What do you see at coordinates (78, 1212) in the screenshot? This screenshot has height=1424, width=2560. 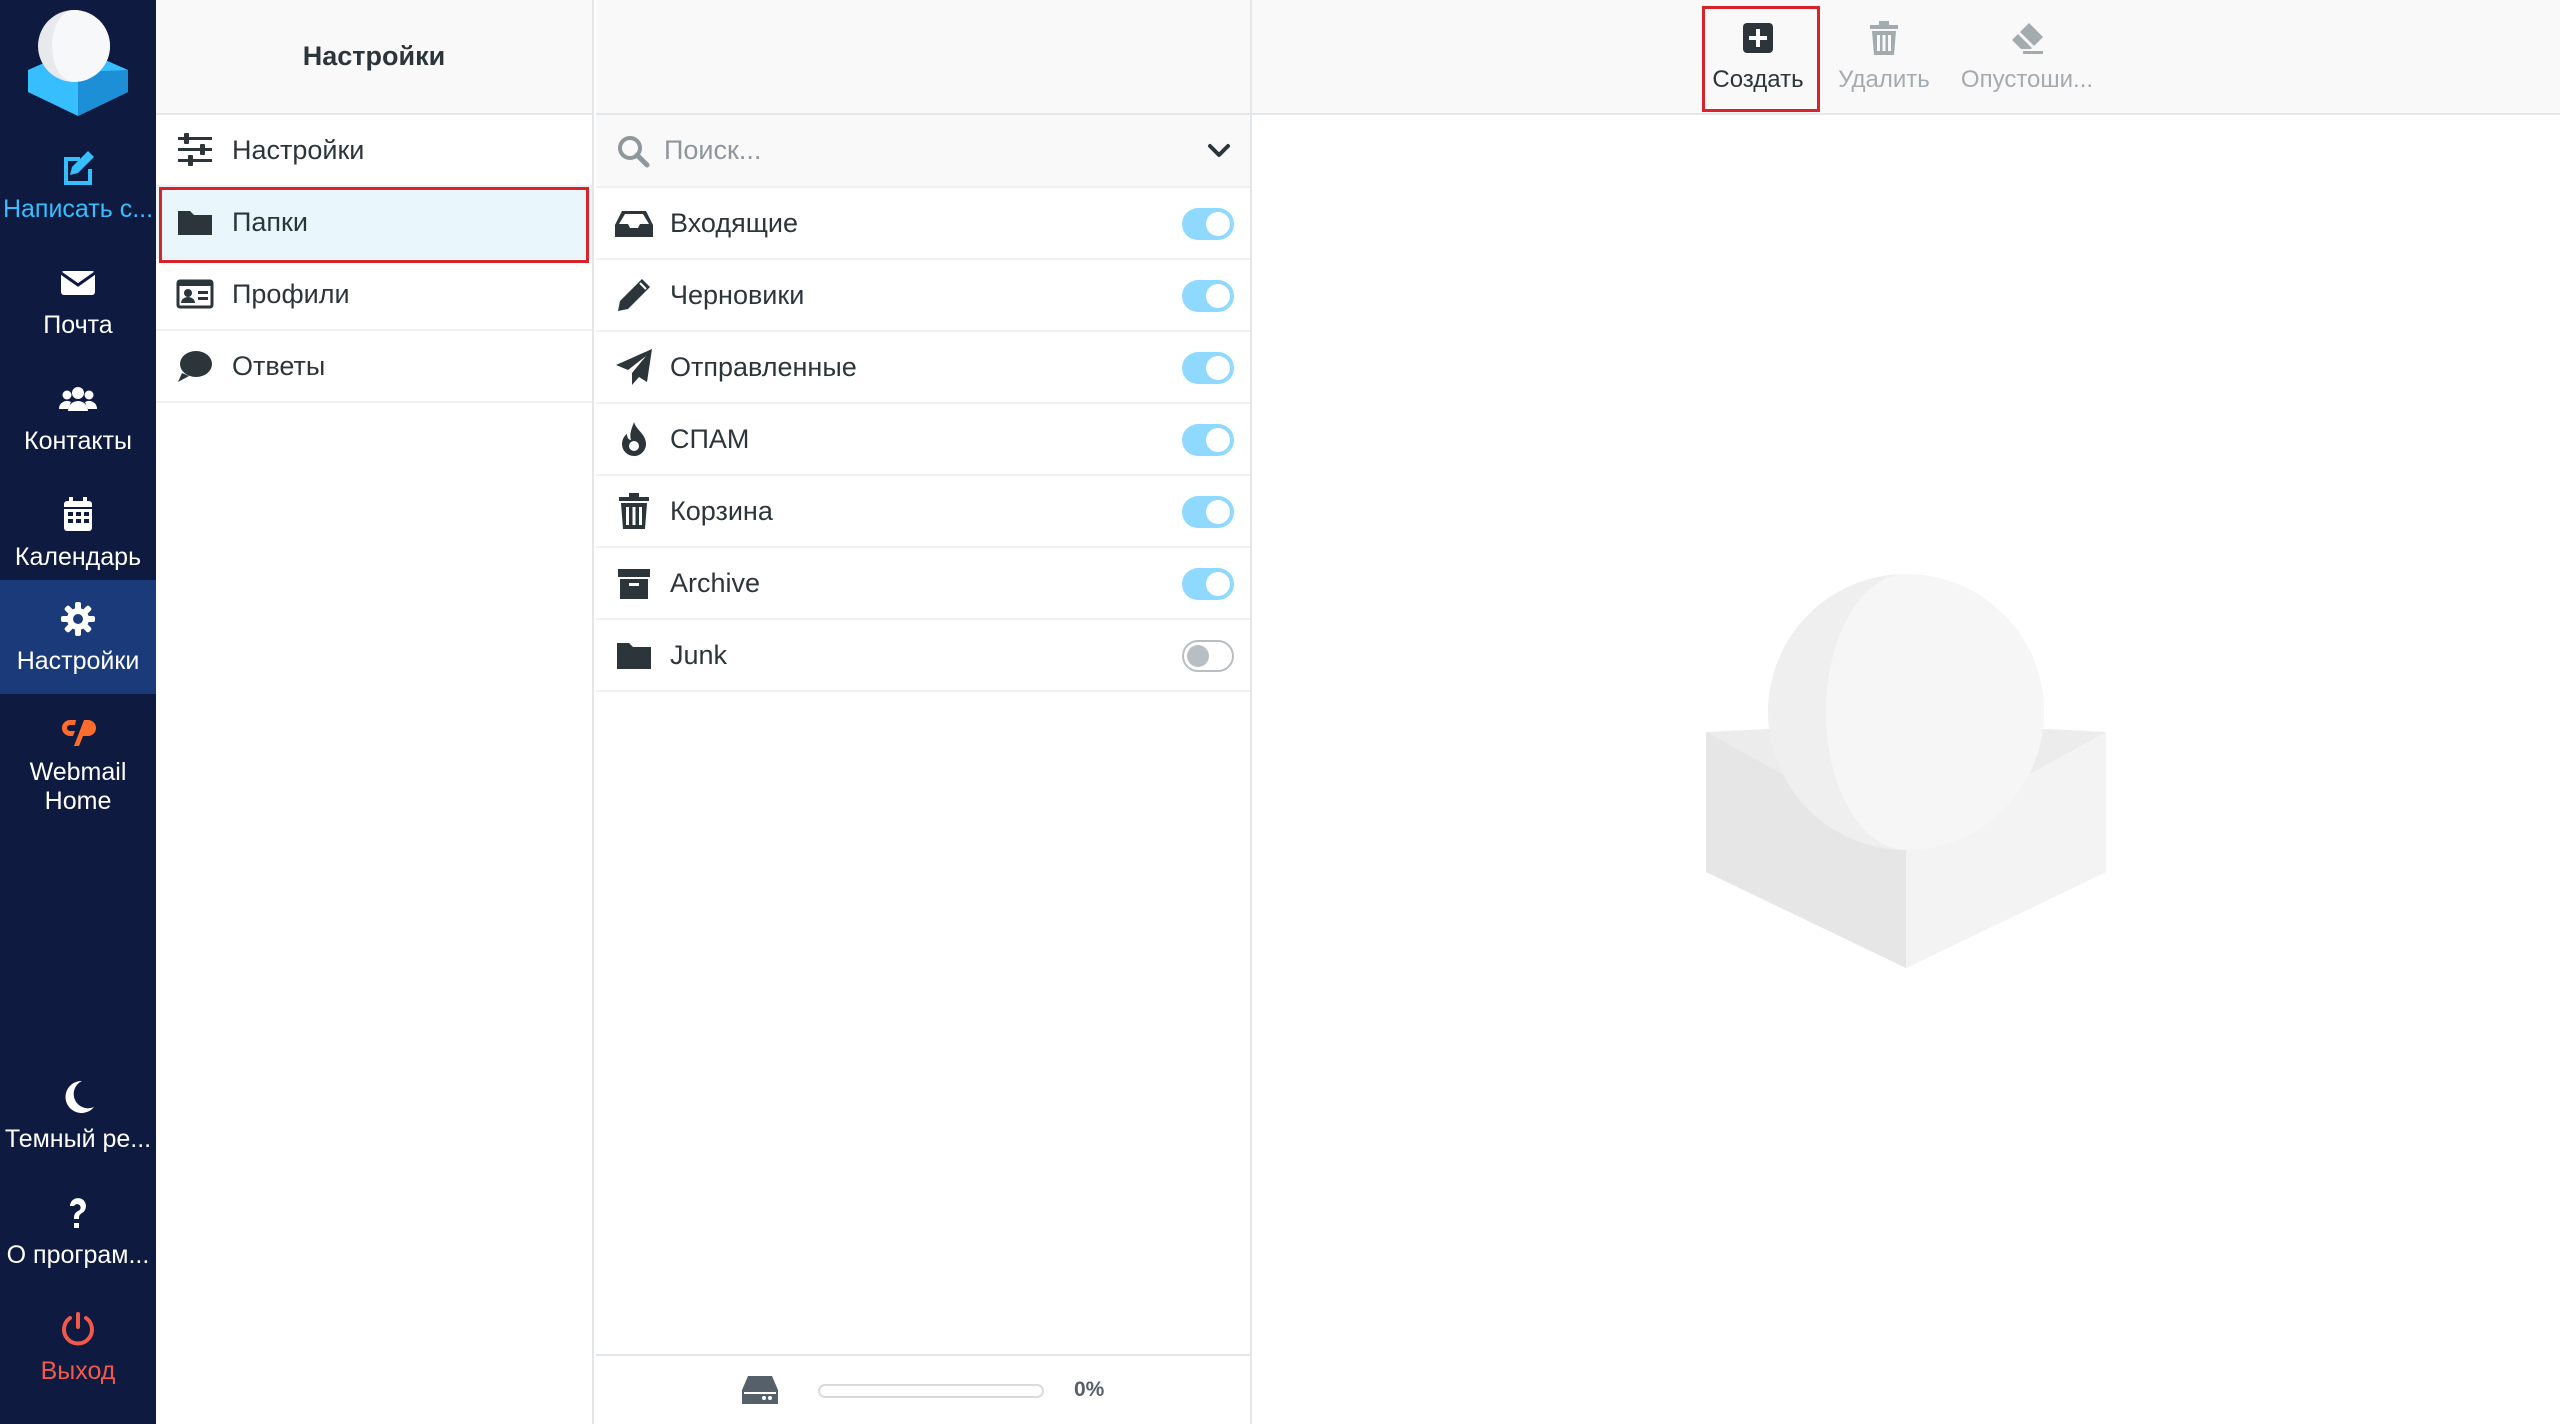 I see `question-icon` at bounding box center [78, 1212].